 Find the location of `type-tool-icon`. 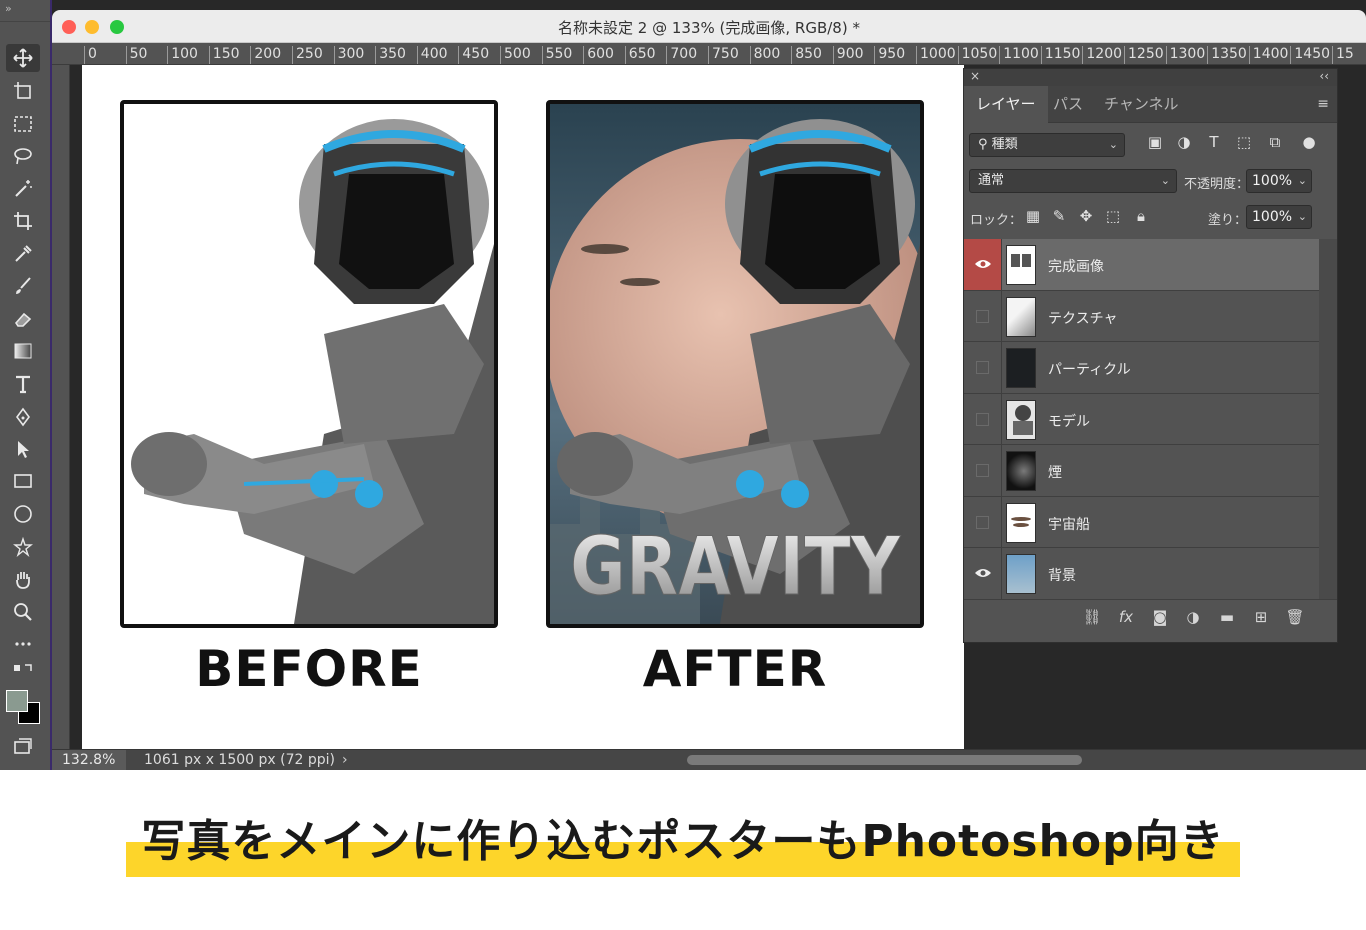

type-tool-icon is located at coordinates (23, 384).